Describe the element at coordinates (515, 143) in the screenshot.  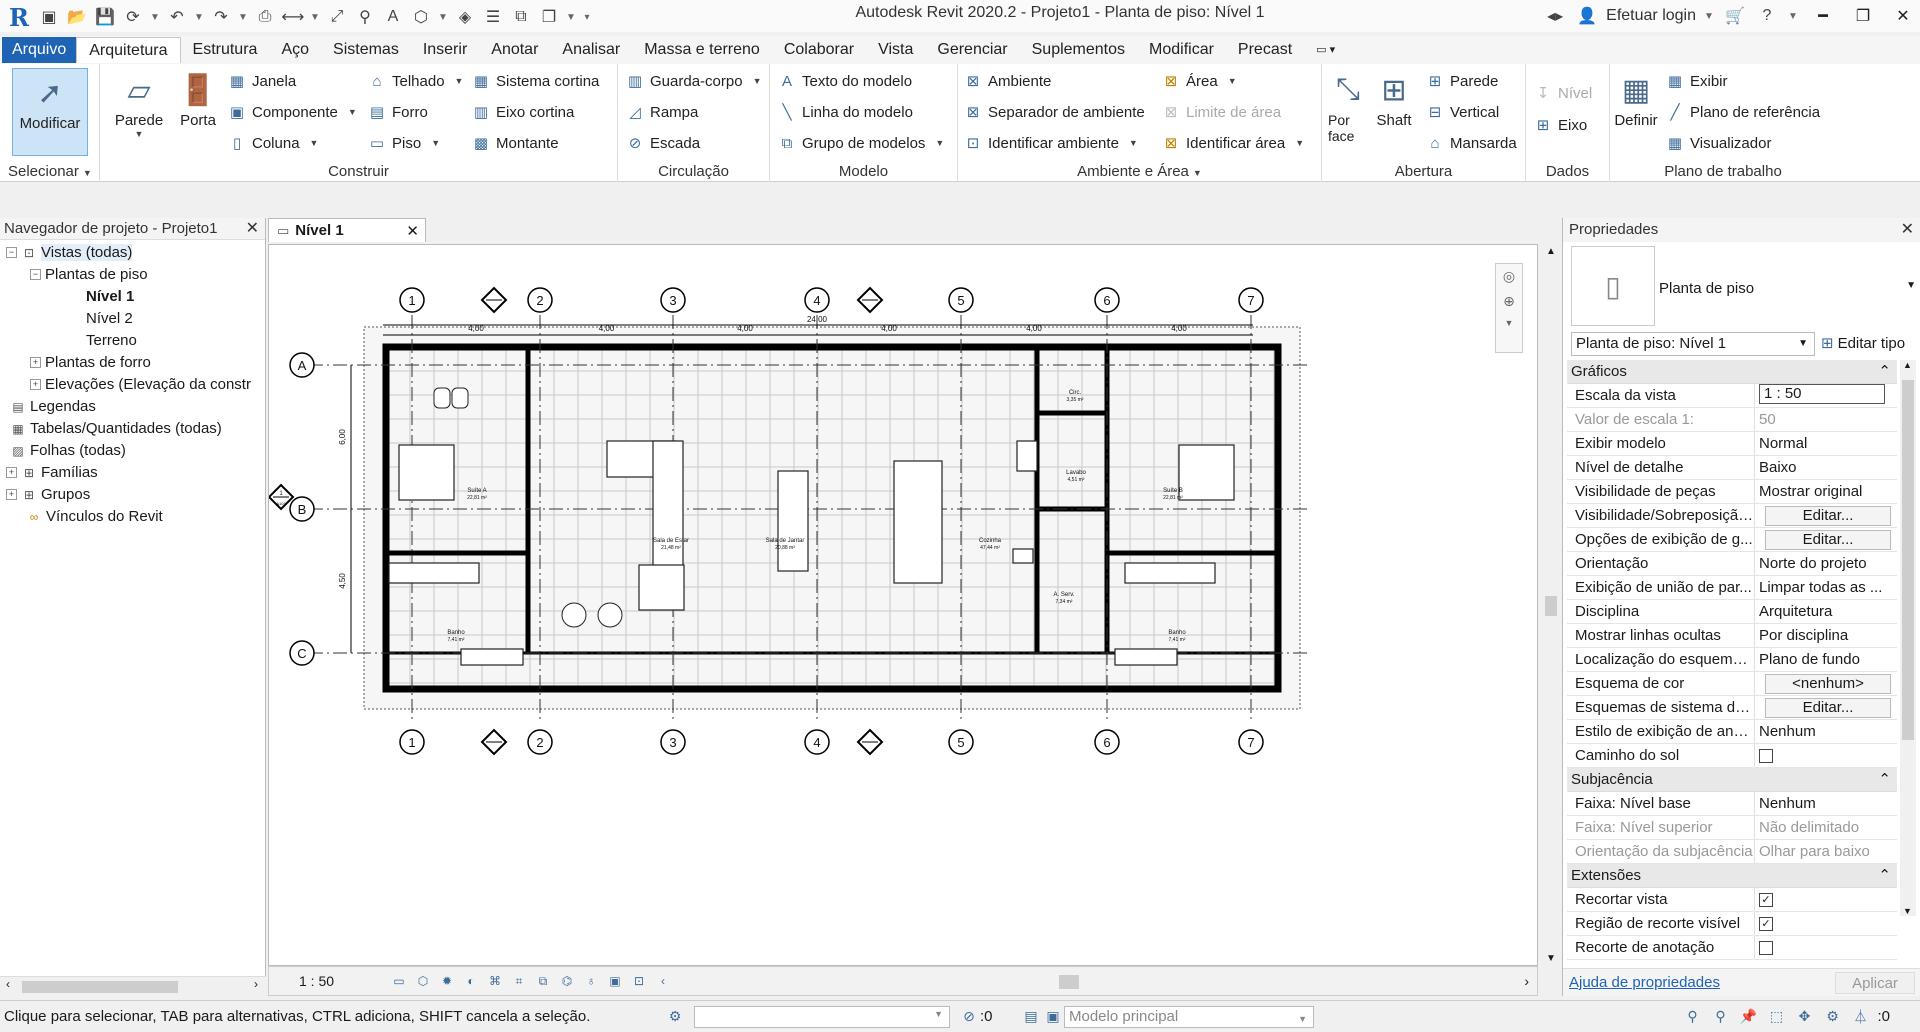
I see `mullion-button: ▩ Montante` at that location.